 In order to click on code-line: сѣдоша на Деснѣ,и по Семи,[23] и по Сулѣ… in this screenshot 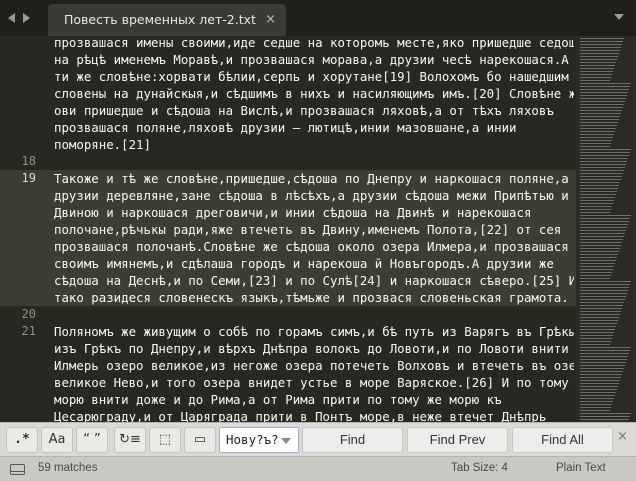, I will do `click(288, 280)`.